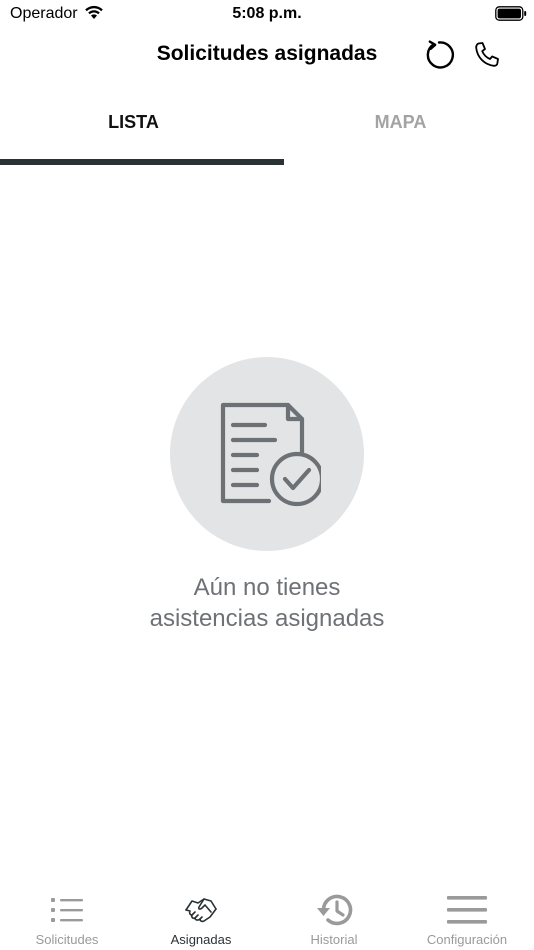  I want to click on tabbar-item-configuracion: Configuración, so click(467, 915).